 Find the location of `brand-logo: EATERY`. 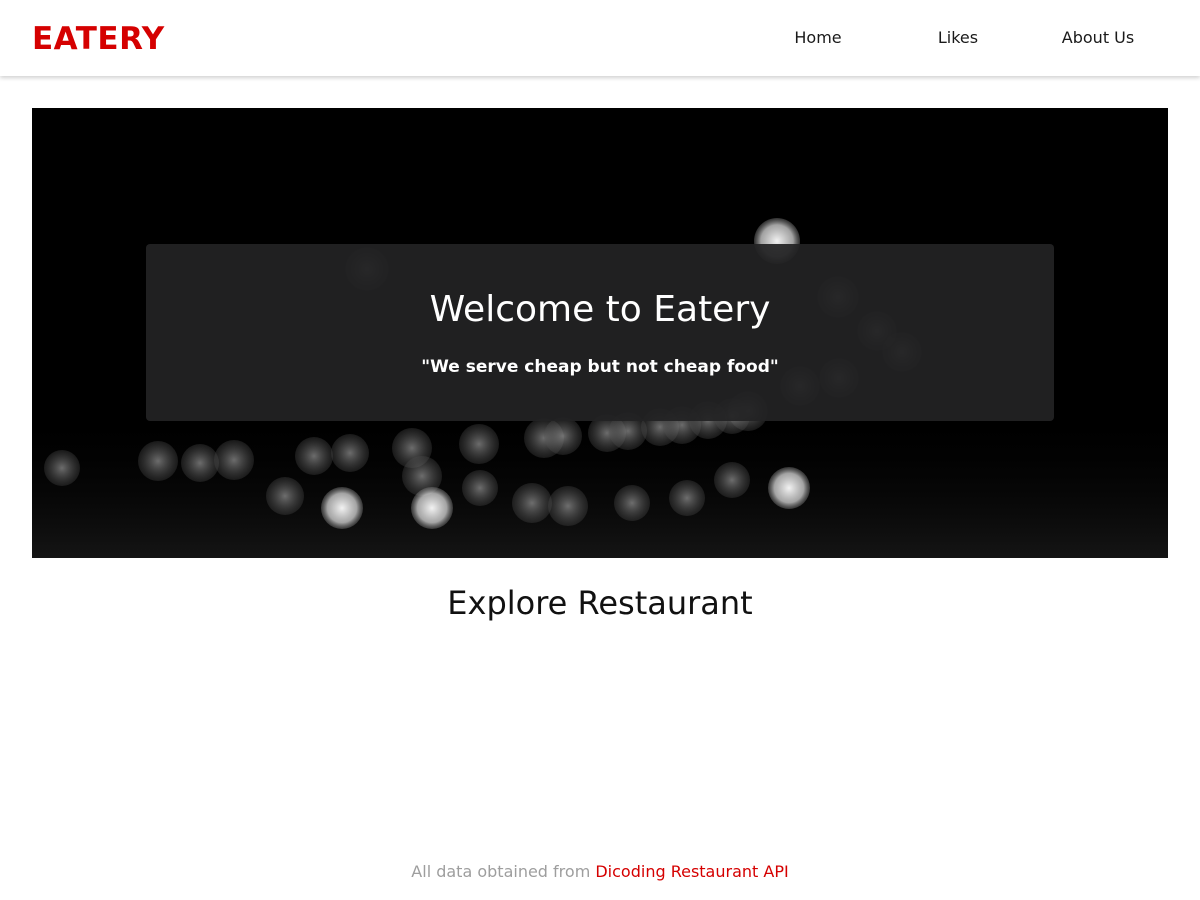

brand-logo: EATERY is located at coordinates (98, 39).